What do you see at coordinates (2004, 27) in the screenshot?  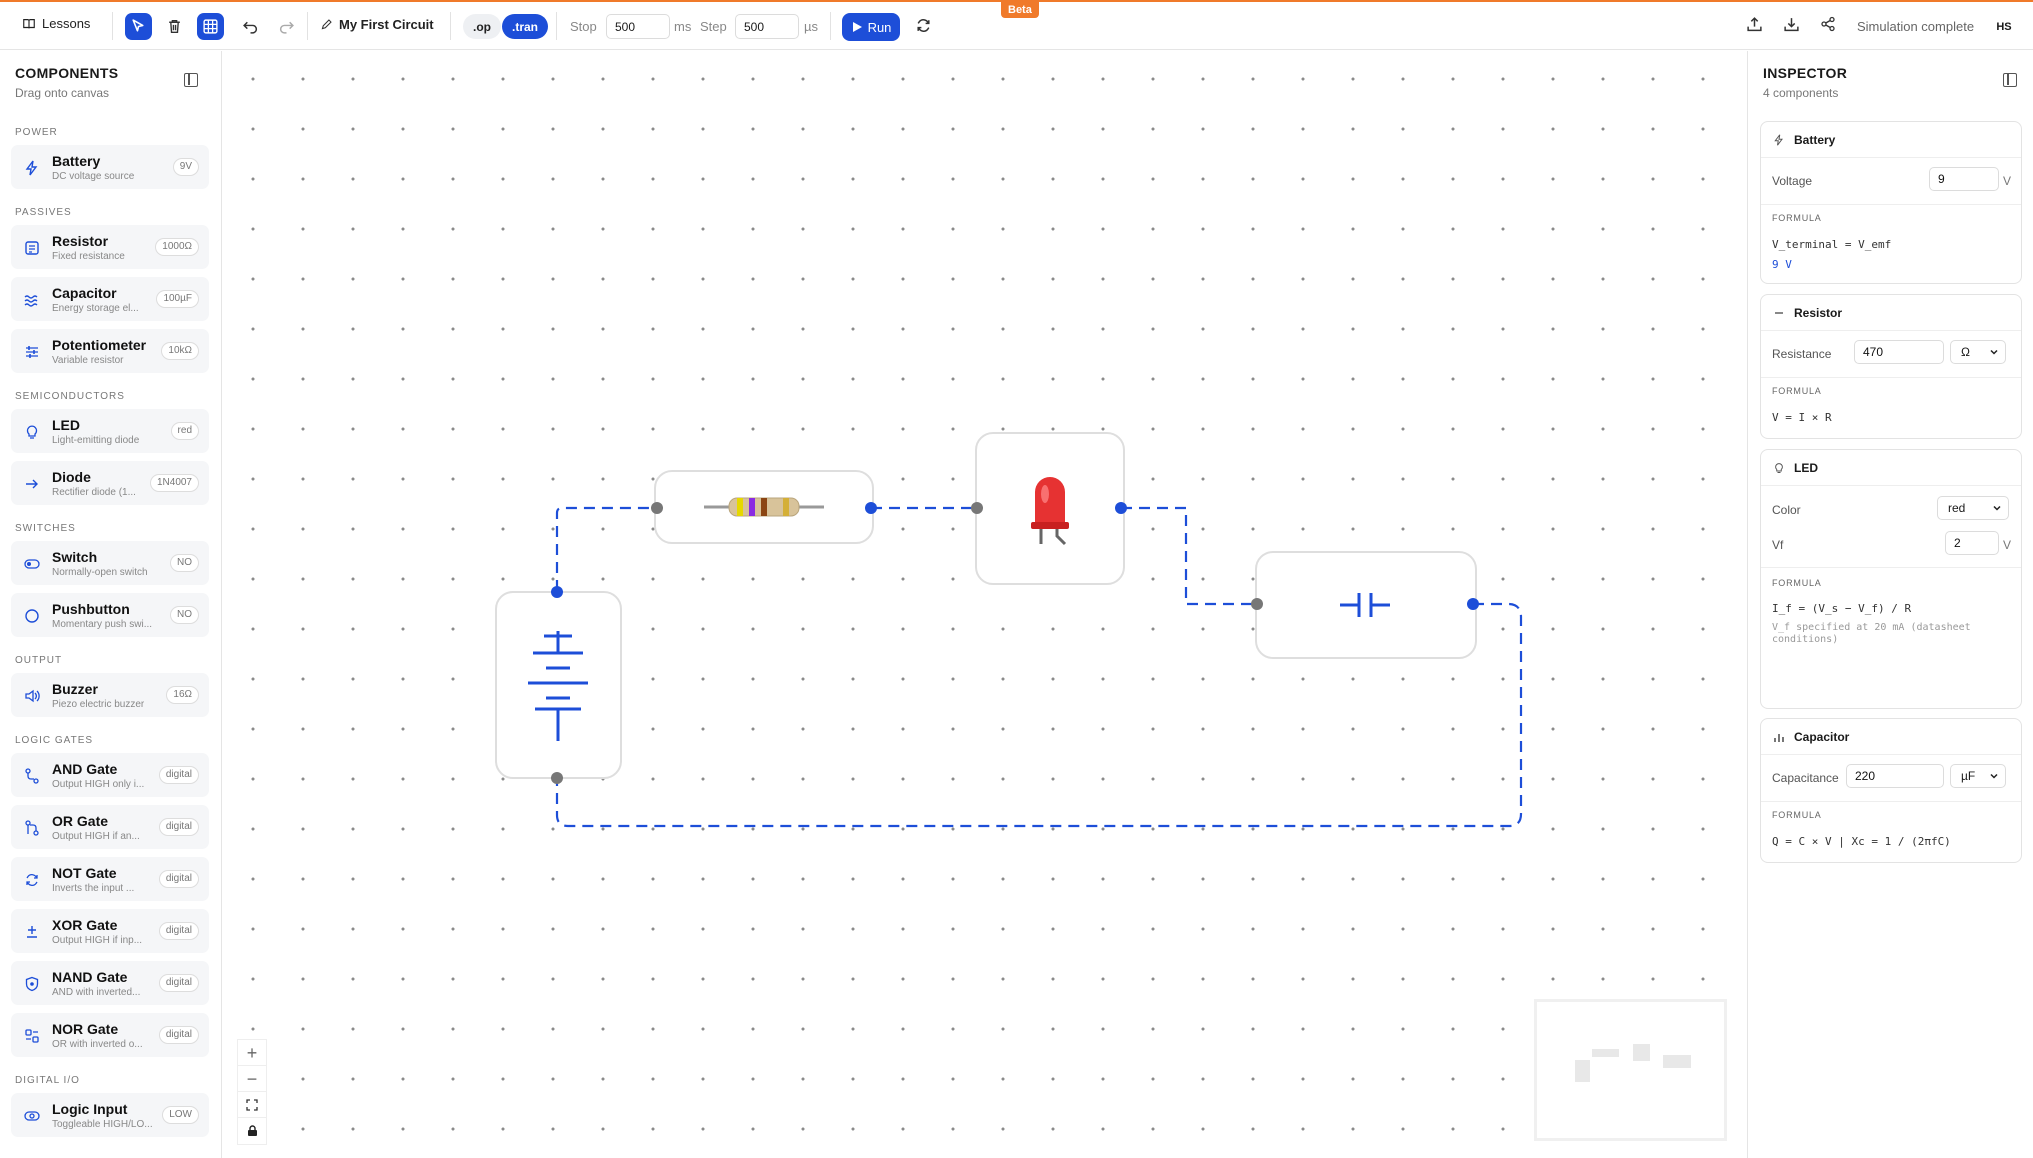 I see `avatar: HS` at bounding box center [2004, 27].